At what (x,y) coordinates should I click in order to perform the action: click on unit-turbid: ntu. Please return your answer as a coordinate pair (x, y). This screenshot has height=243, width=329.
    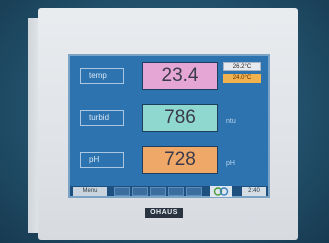
    Looking at the image, I should click on (231, 121).